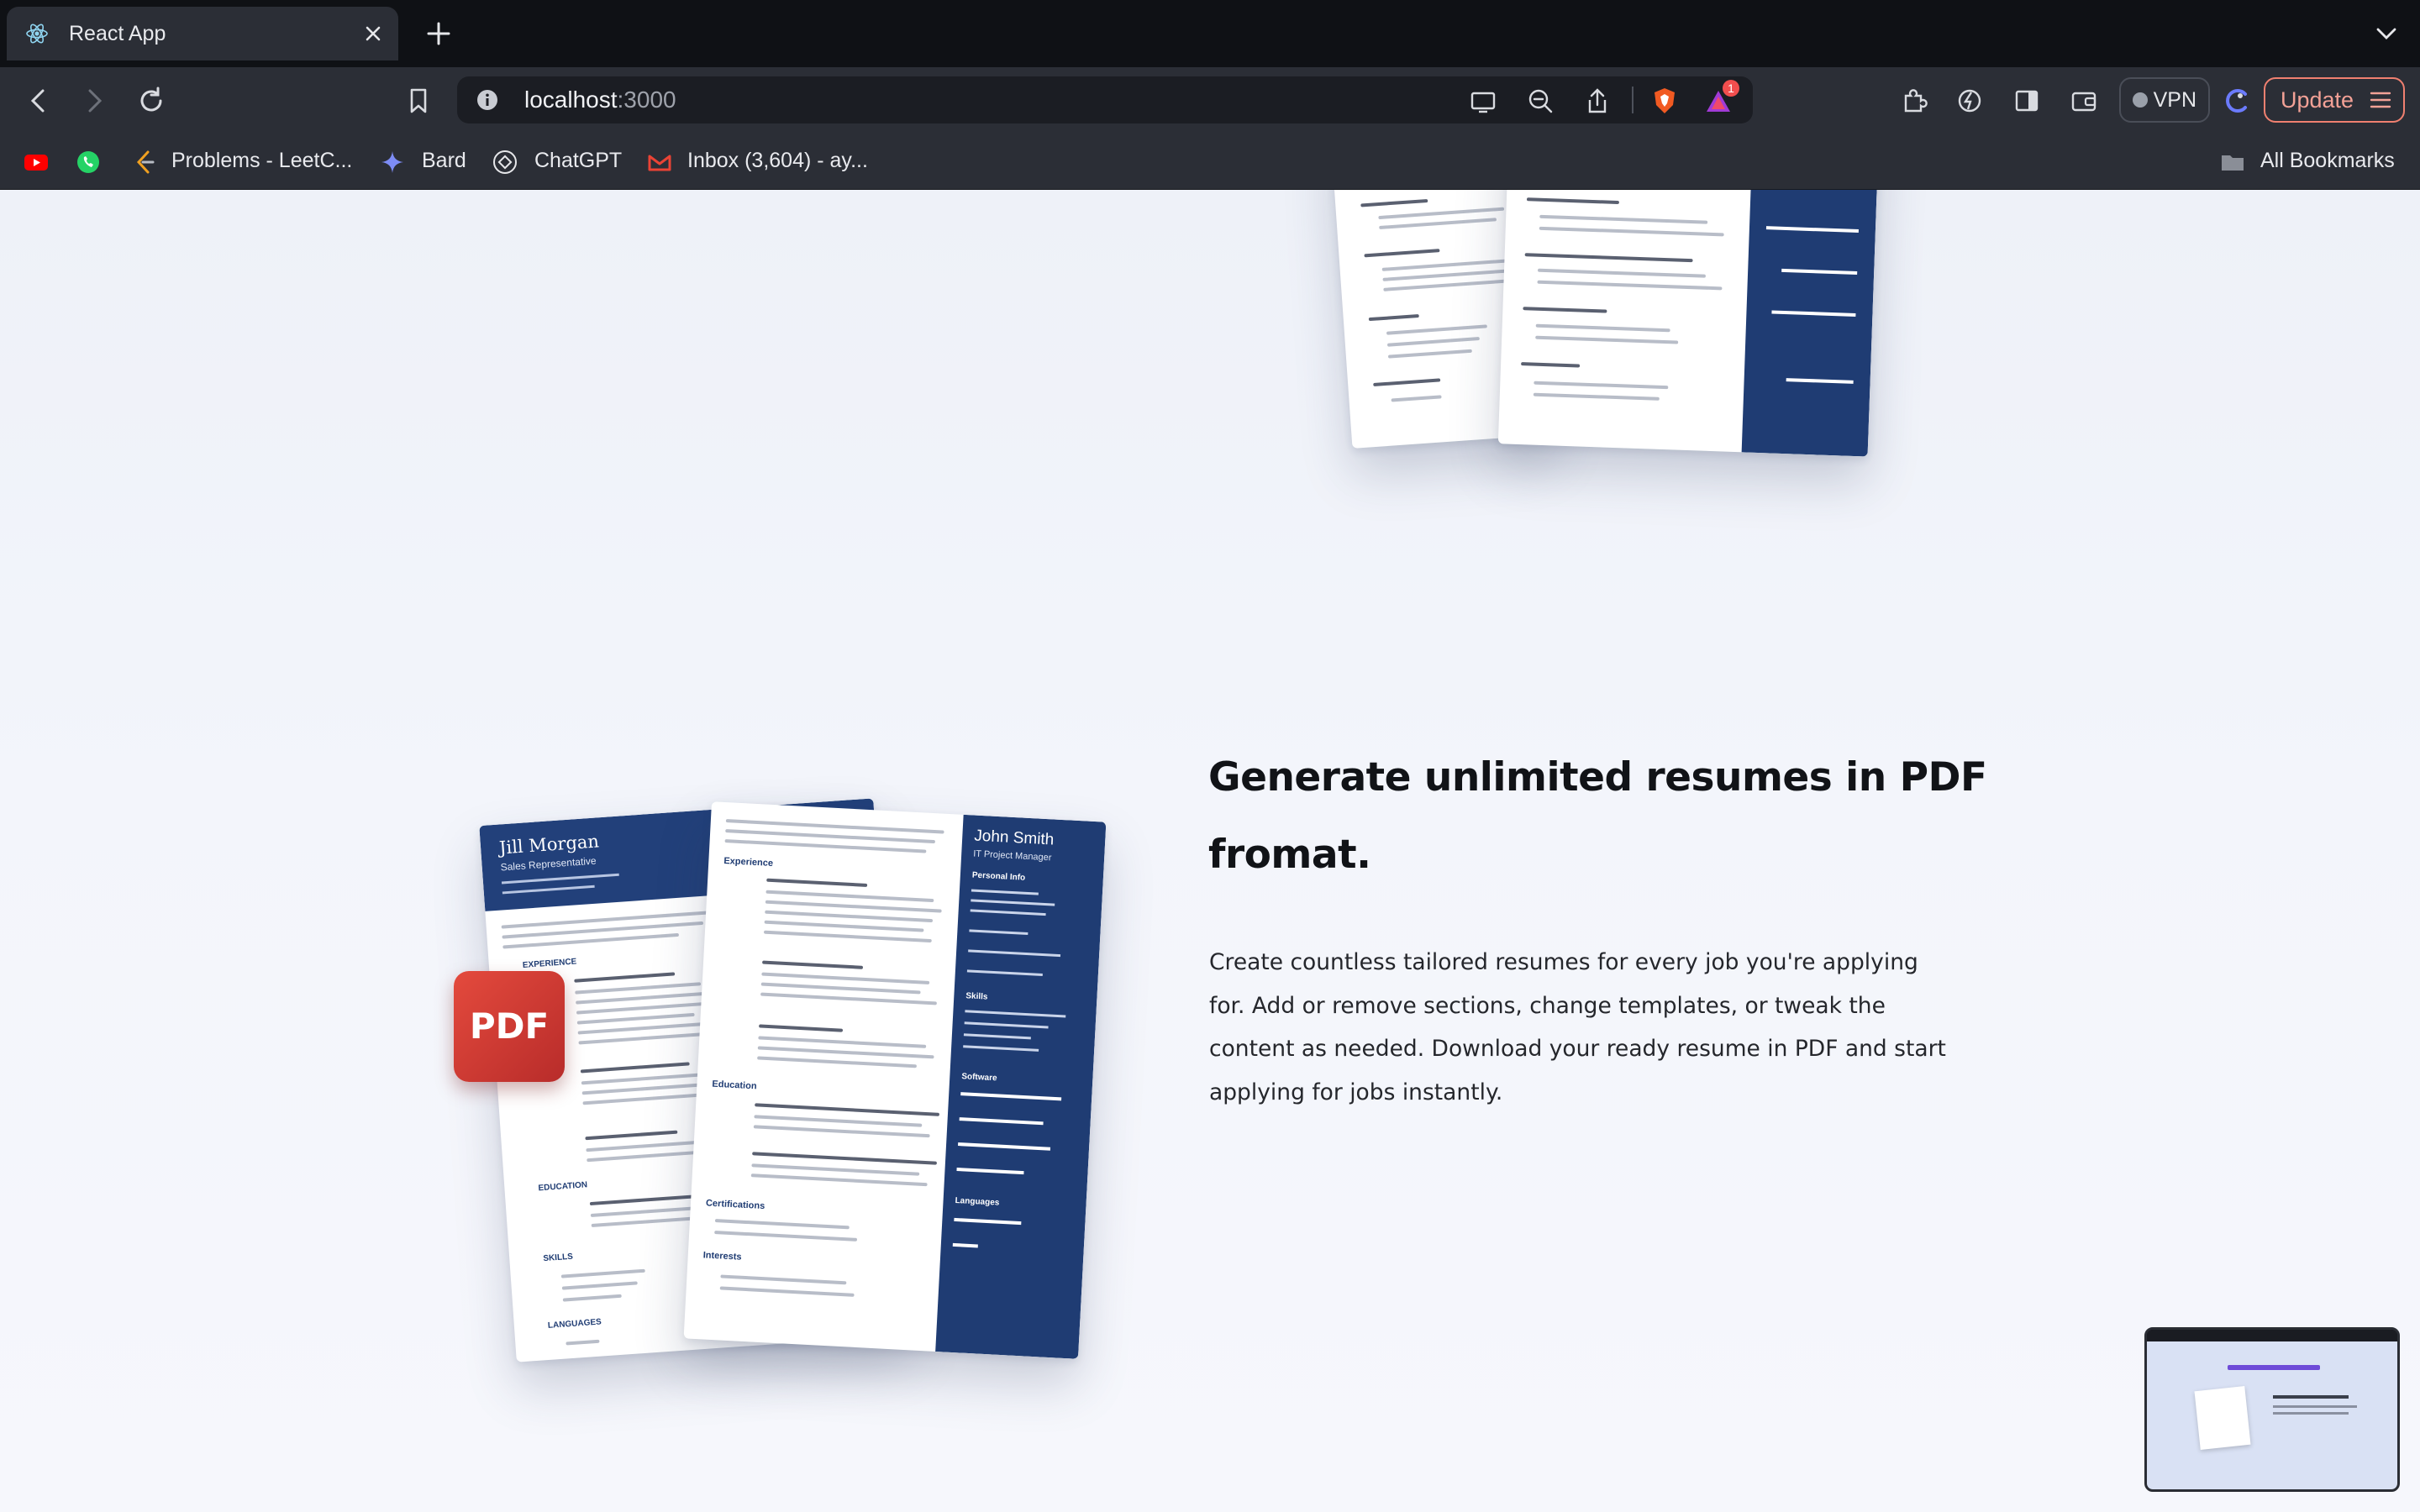 This screenshot has width=2420, height=1512. I want to click on react-icon, so click(37, 34).